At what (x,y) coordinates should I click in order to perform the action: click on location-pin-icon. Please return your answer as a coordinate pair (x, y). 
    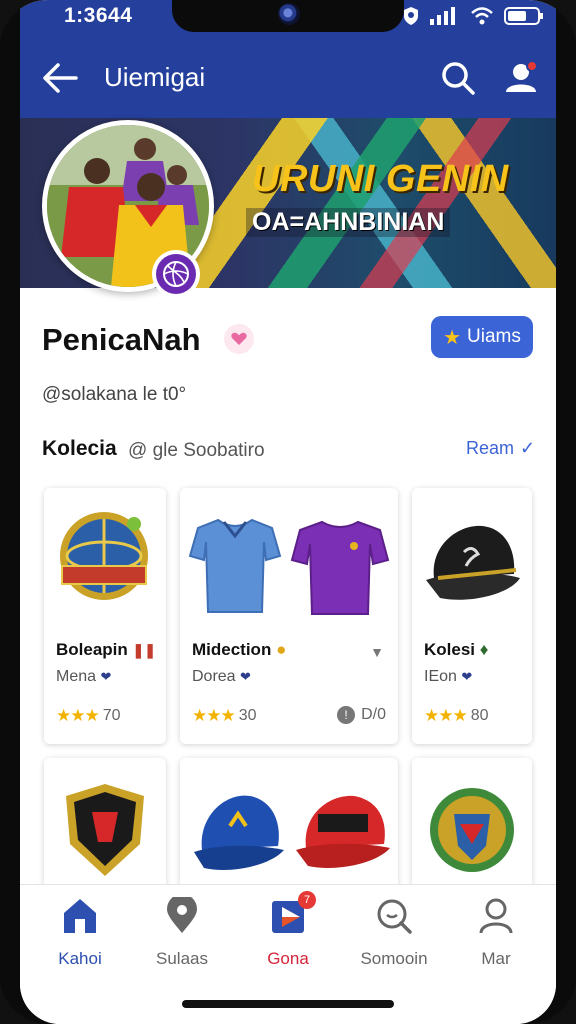
    Looking at the image, I should click on (182, 915).